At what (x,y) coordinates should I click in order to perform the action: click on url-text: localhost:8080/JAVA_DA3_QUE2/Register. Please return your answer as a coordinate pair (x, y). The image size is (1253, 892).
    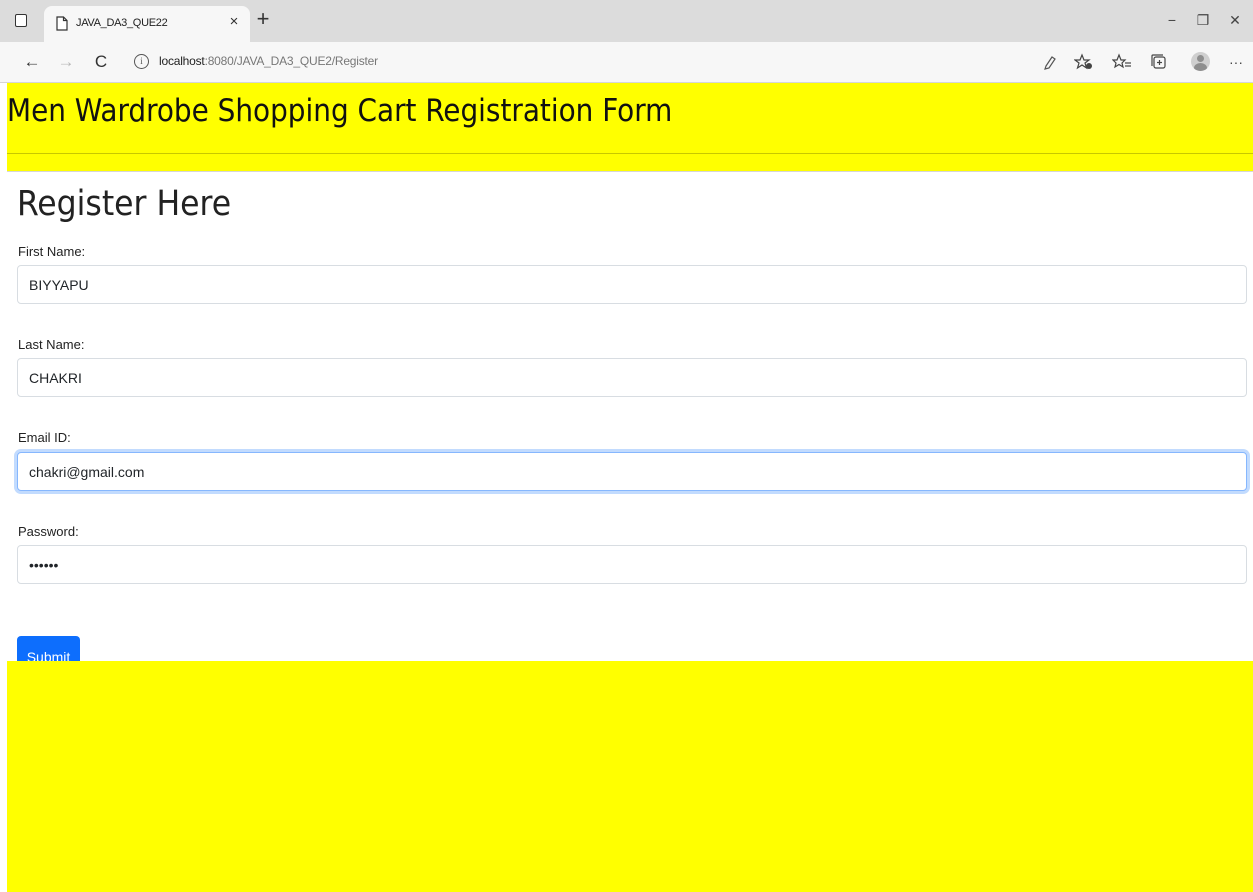
    Looking at the image, I should click on (268, 61).